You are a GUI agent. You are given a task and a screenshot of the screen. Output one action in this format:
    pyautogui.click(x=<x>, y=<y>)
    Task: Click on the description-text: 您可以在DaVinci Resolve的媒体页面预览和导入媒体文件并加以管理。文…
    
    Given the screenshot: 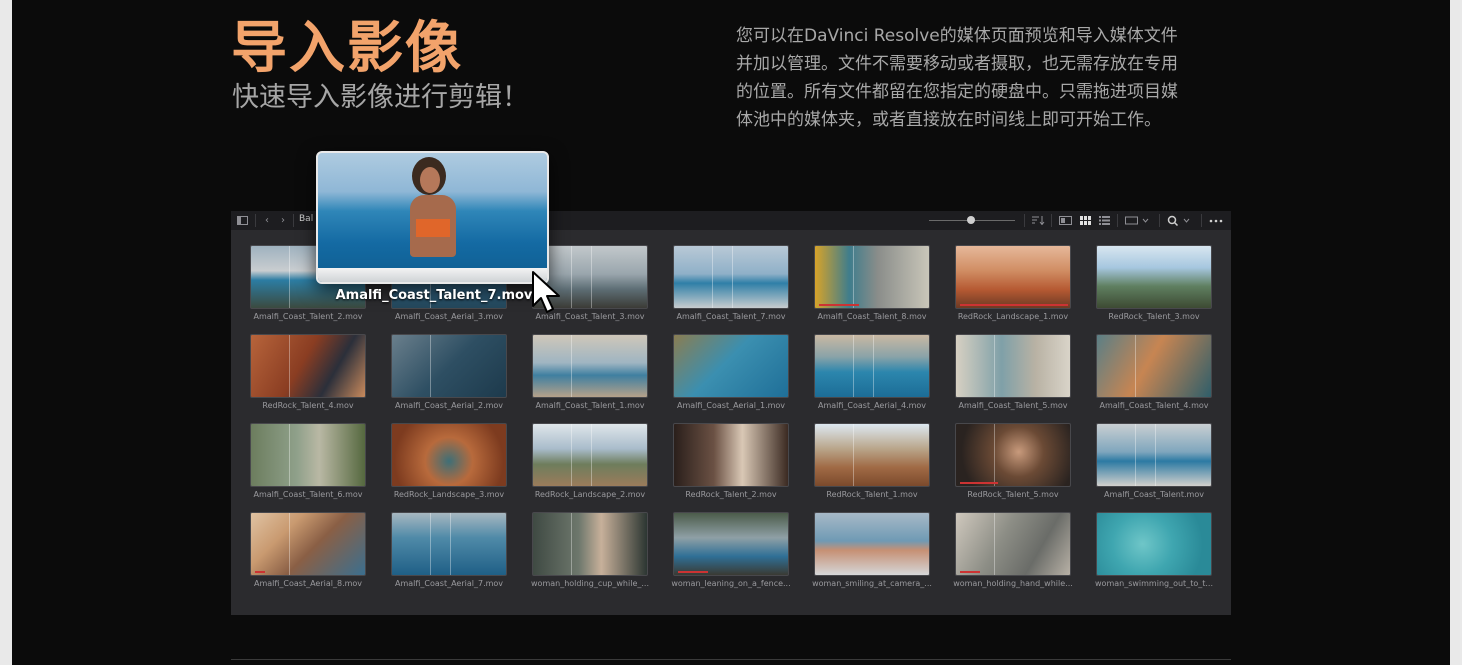 What is the action you would take?
    pyautogui.click(x=957, y=78)
    